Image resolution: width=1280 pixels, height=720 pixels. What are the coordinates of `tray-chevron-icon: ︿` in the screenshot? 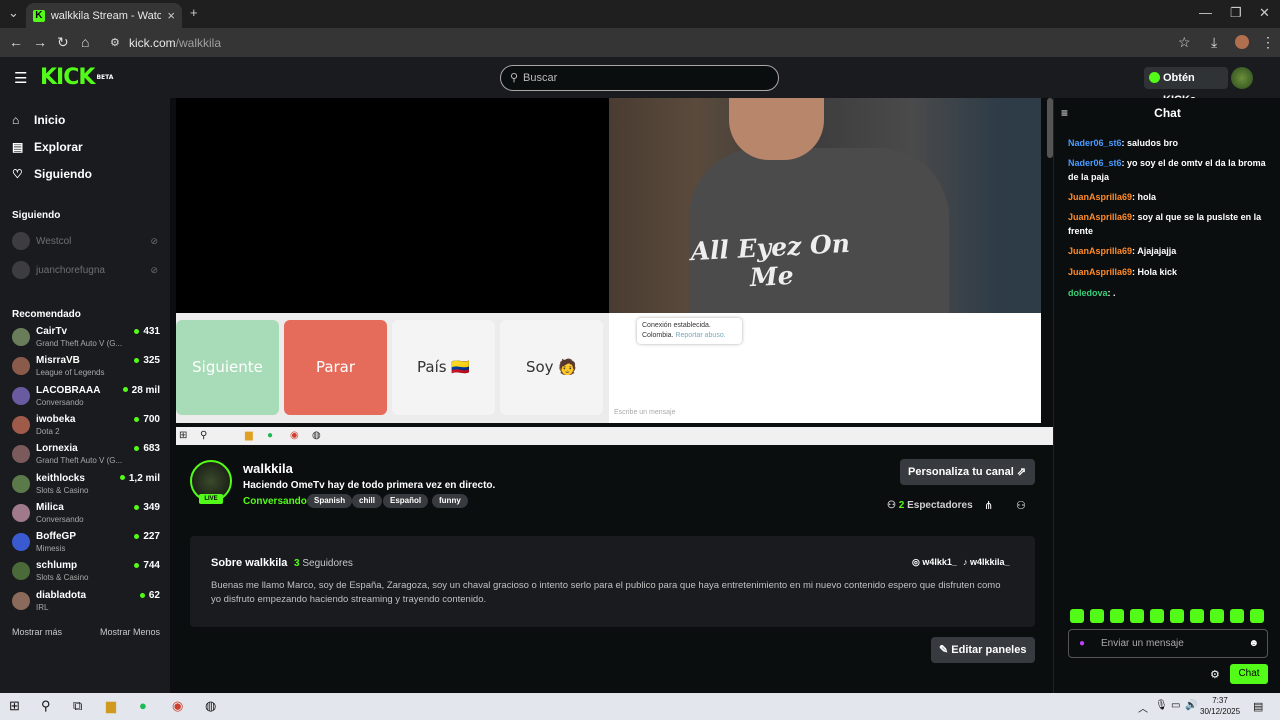 It's located at (1143, 707).